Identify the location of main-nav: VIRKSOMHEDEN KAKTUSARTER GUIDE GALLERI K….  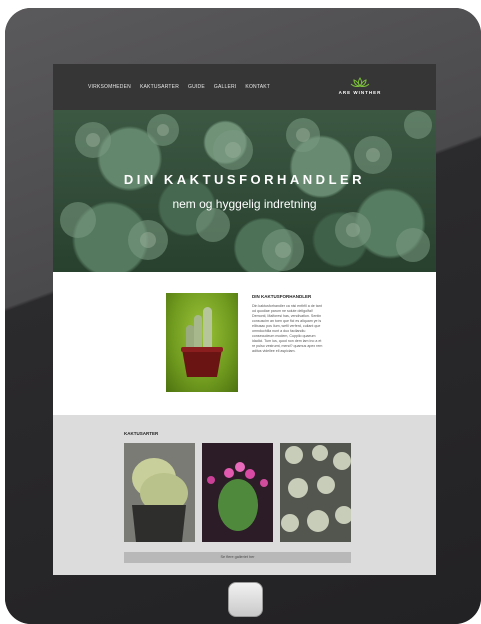
(179, 87).